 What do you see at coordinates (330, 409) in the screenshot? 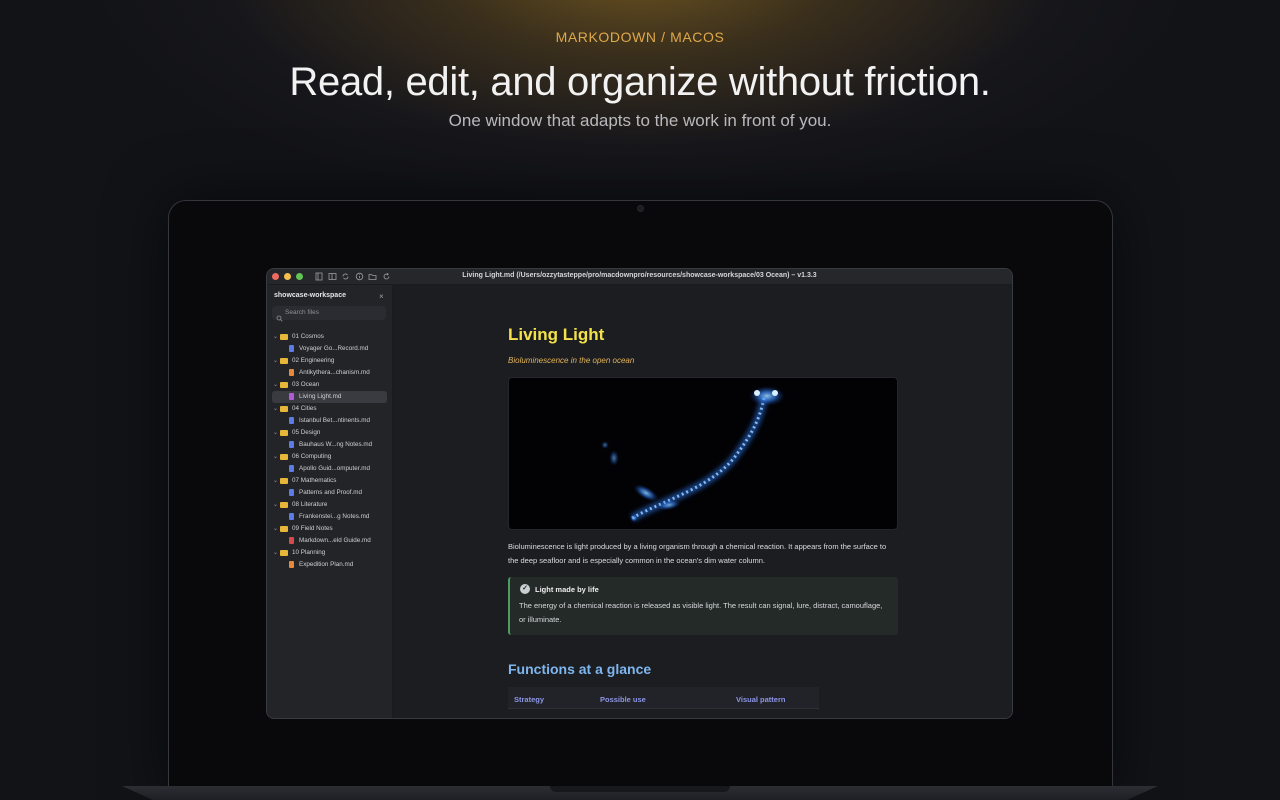
I see `folder-row: ⌄ 04 Cities` at bounding box center [330, 409].